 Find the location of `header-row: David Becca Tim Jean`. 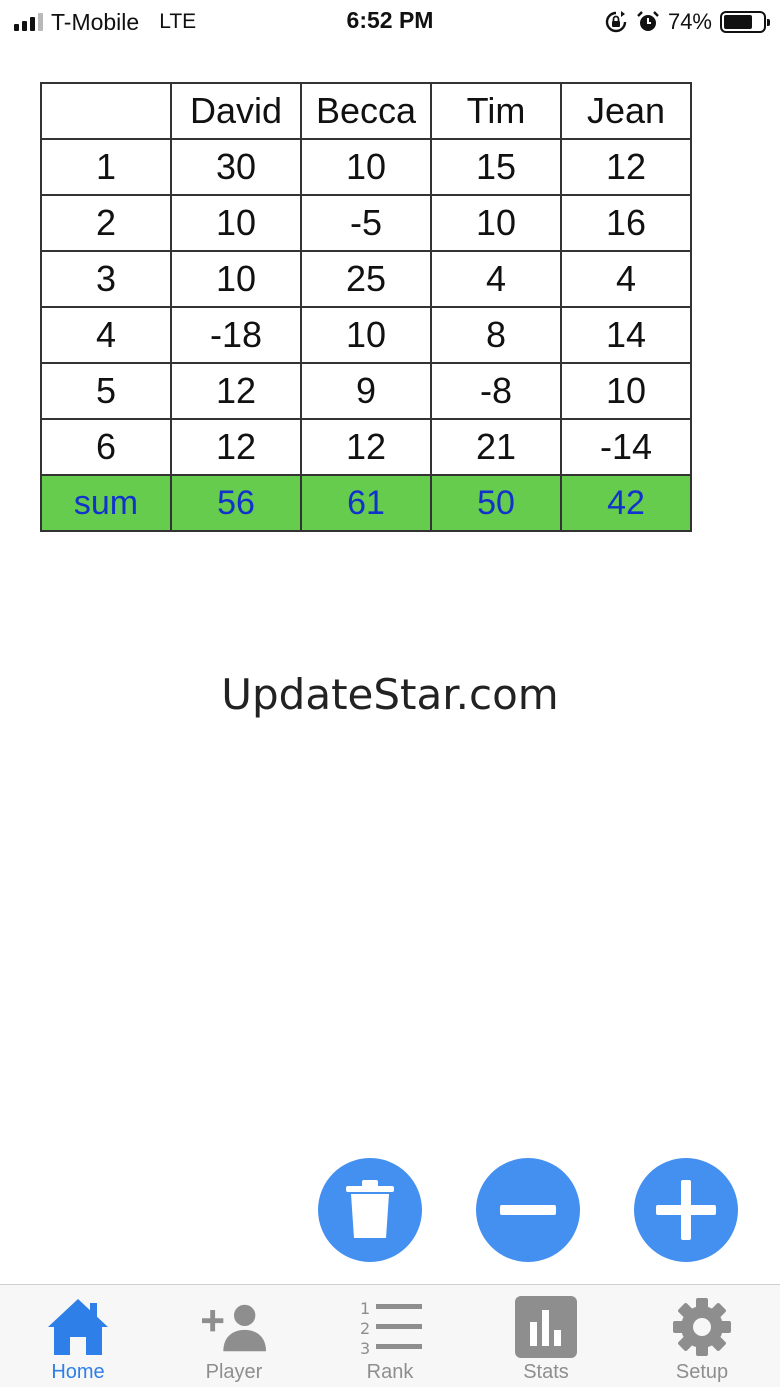

header-row: David Becca Tim Jean is located at coordinates (366, 111).